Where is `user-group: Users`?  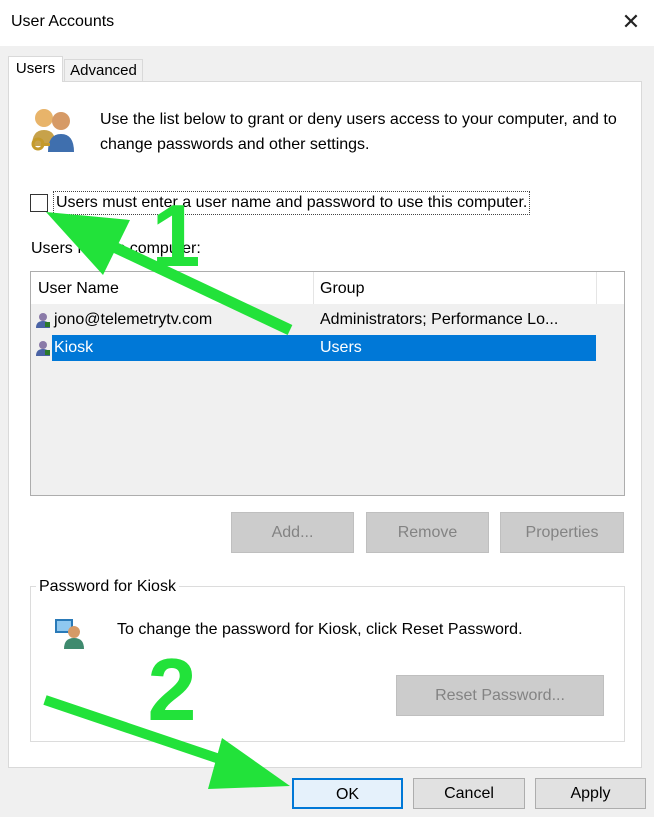 user-group: Users is located at coordinates (341, 347).